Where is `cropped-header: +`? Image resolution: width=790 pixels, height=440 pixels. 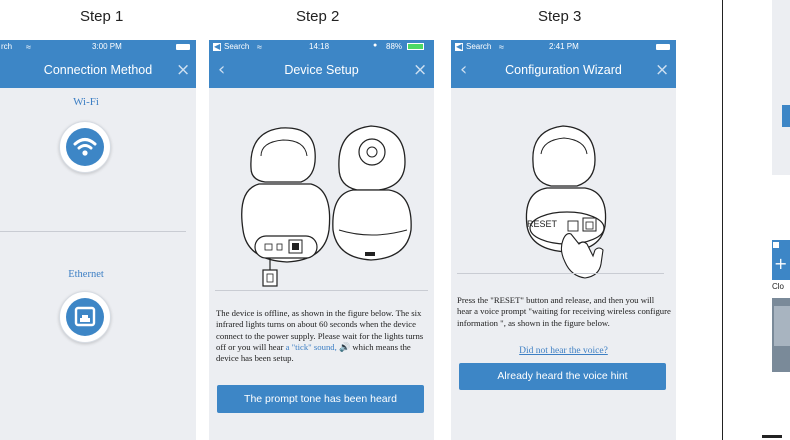 cropped-header: + is located at coordinates (781, 260).